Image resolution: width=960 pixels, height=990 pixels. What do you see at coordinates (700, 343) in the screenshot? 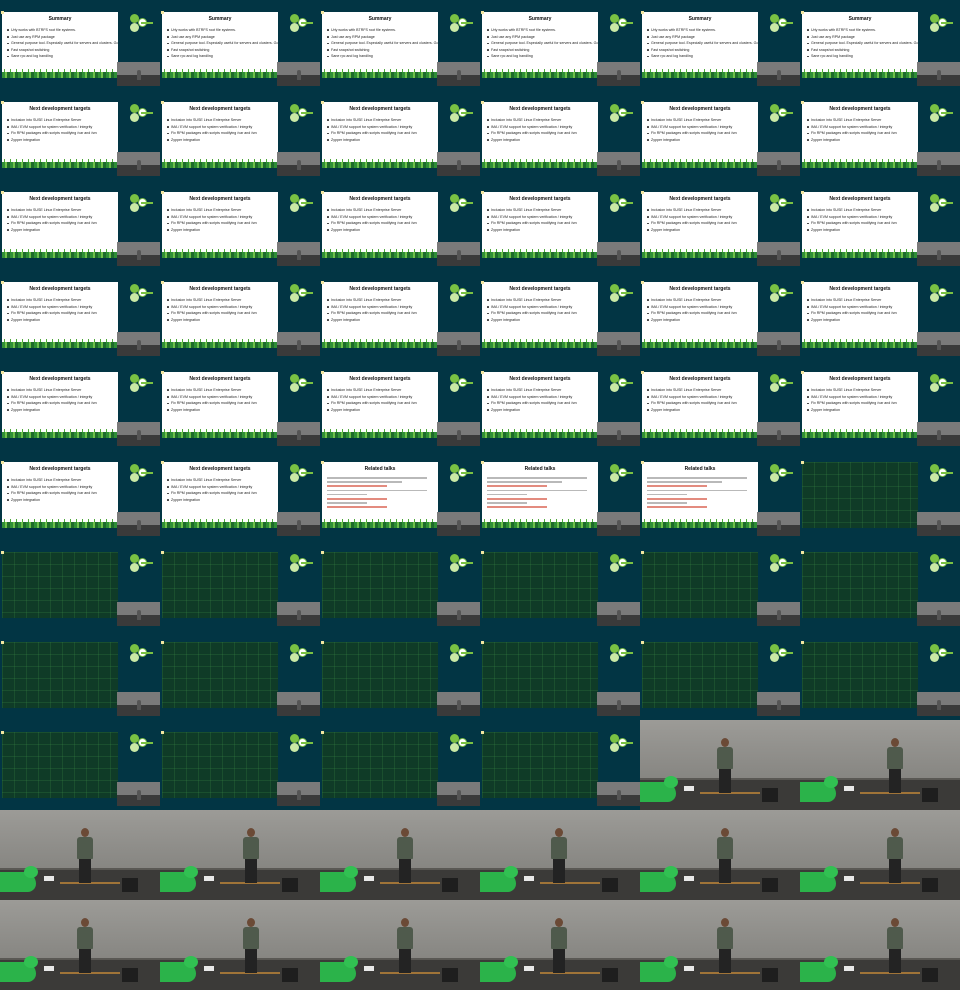
I see `grass-decoration` at bounding box center [700, 343].